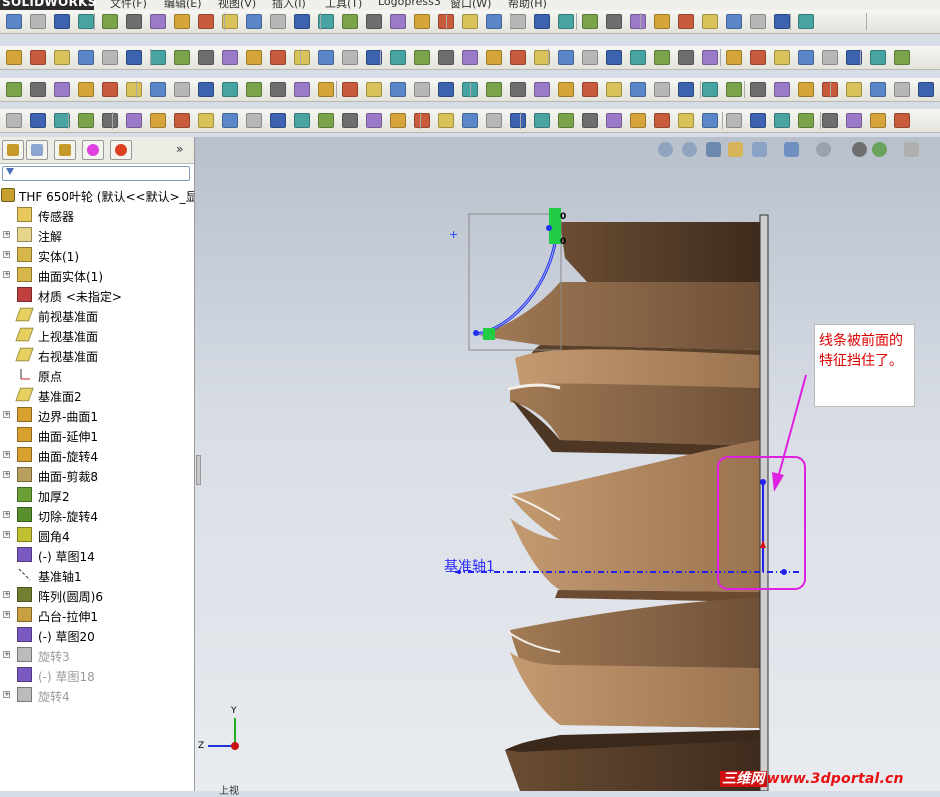 Image resolution: width=940 pixels, height=797 pixels. What do you see at coordinates (97, 315) in the screenshot?
I see `tree-item: 前视基准面` at bounding box center [97, 315].